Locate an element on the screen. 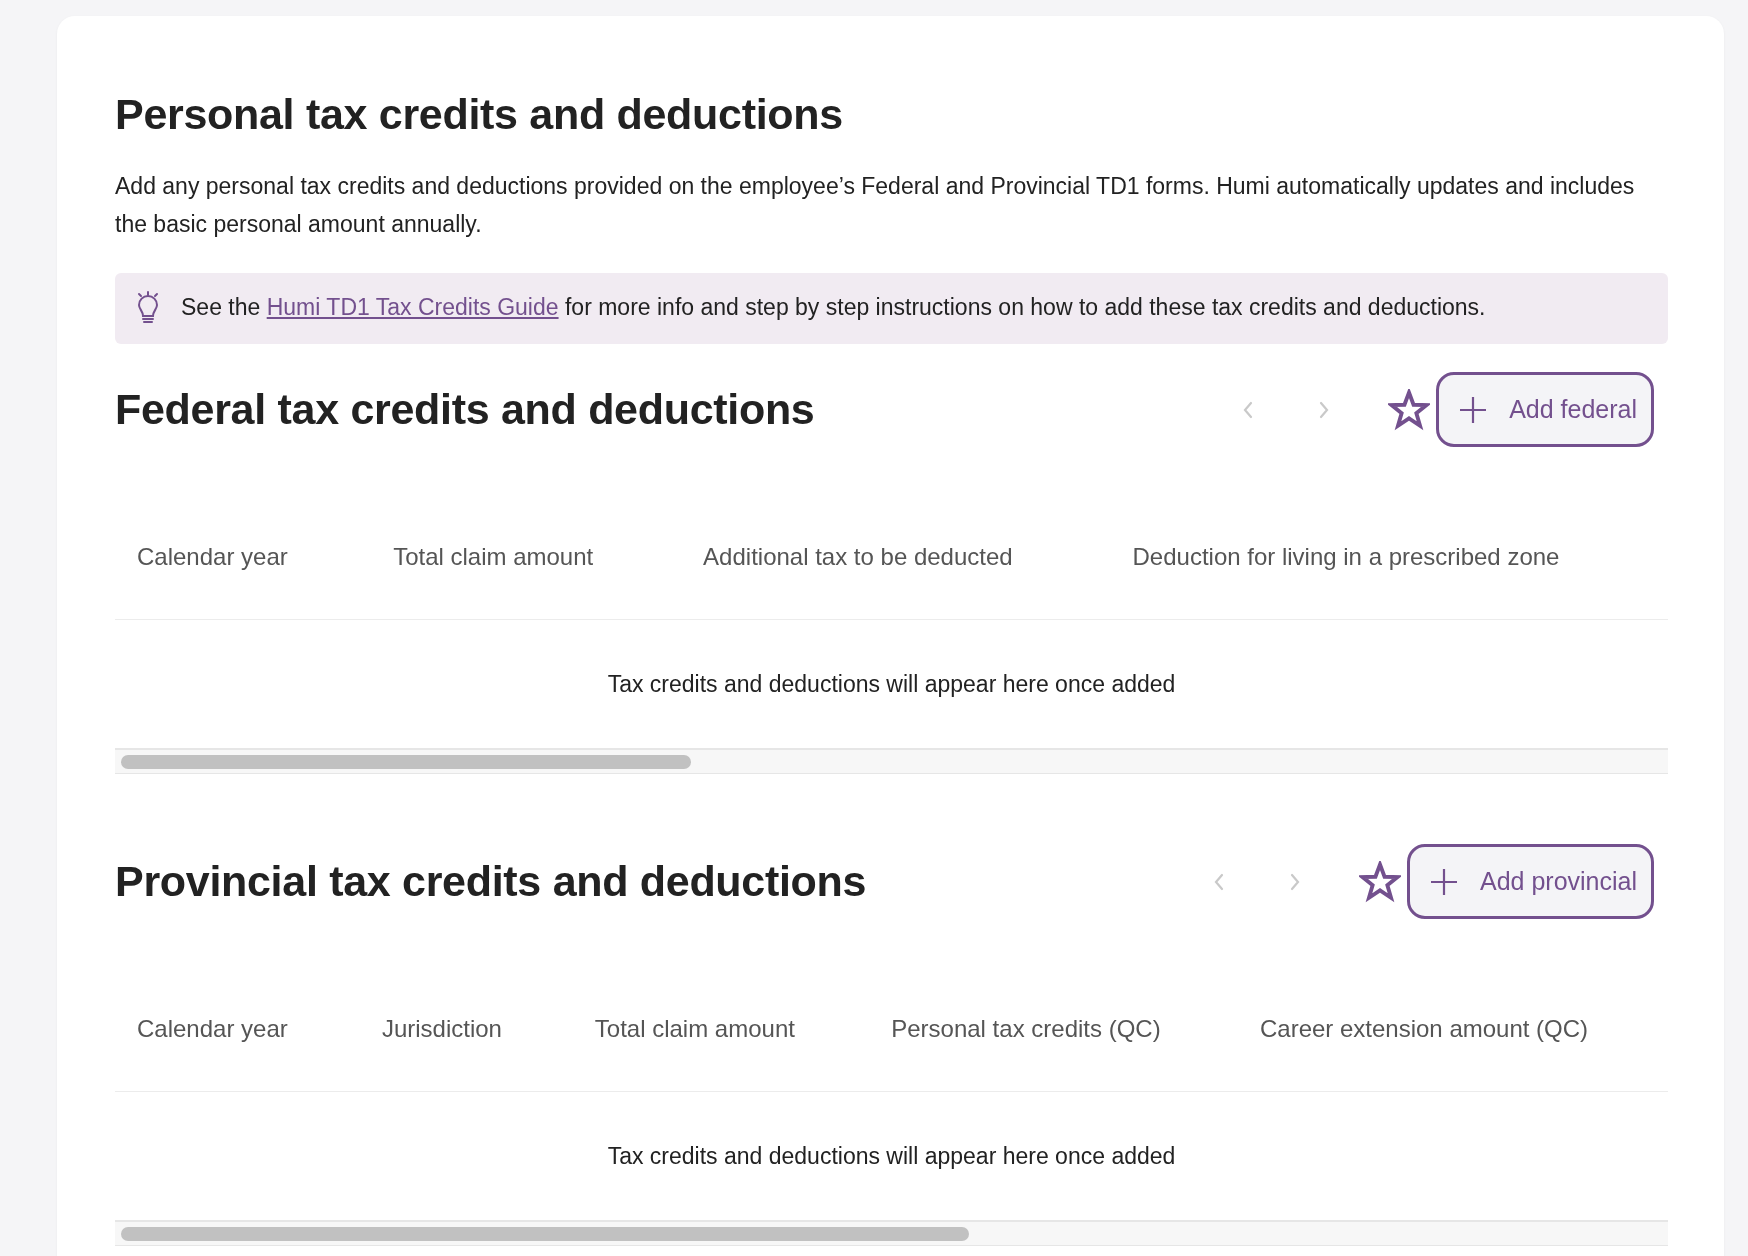  guide-link: Humi TD1 Tax Credits Guide is located at coordinates (412, 307).